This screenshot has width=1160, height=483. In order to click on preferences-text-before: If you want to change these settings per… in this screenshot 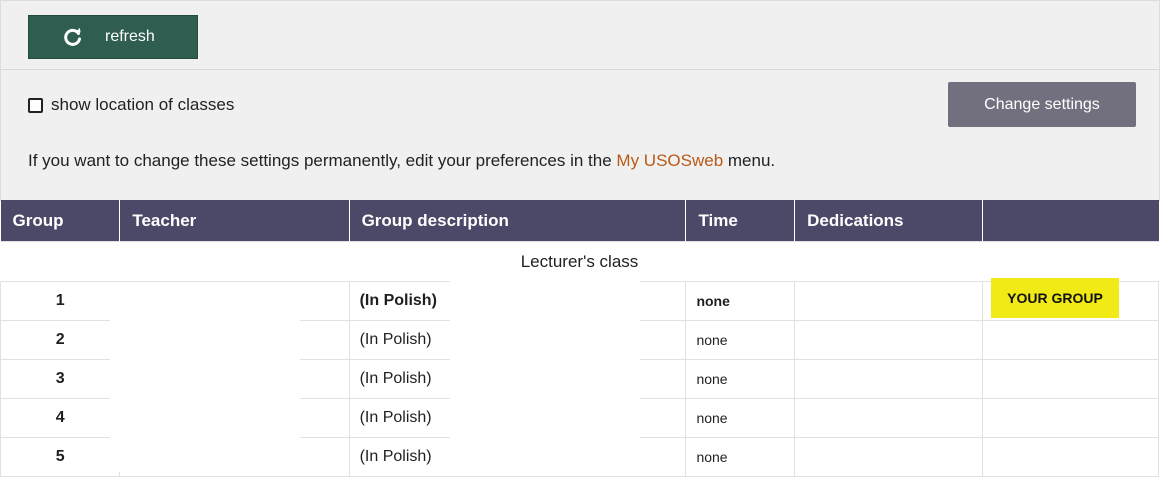, I will do `click(322, 160)`.